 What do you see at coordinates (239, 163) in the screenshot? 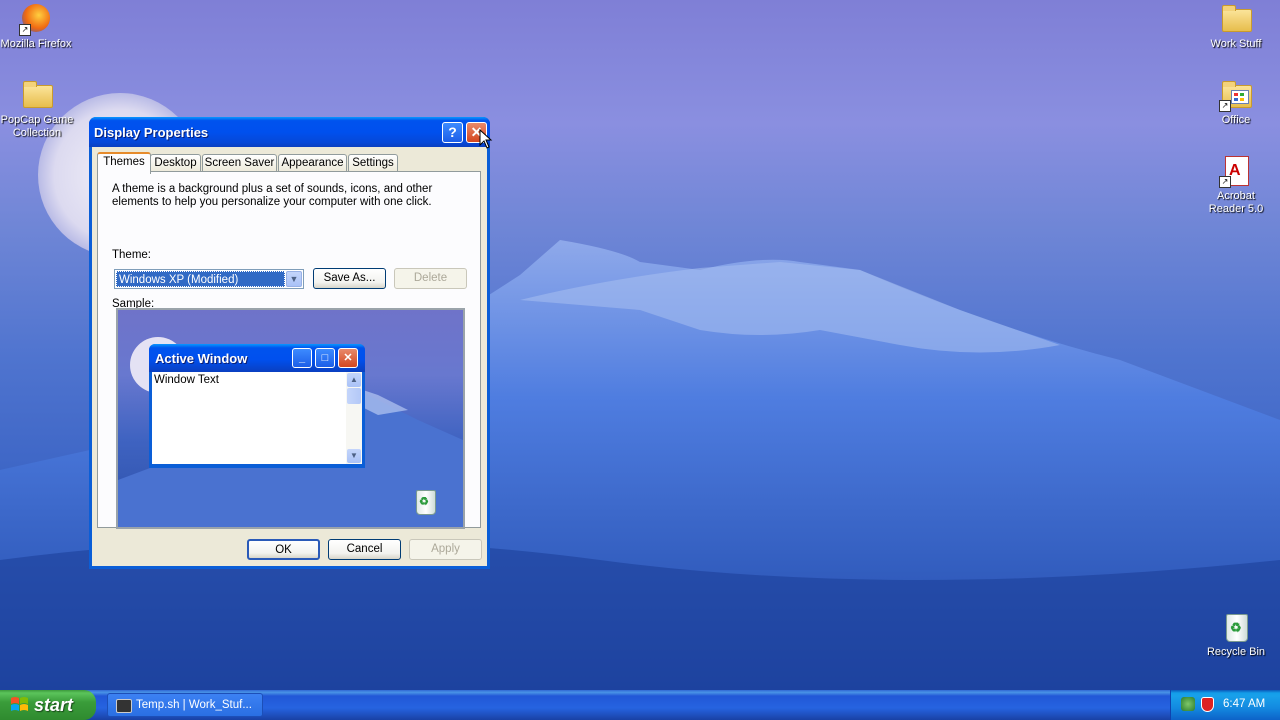
I see `tab-screen-saver: Screen Saver` at bounding box center [239, 163].